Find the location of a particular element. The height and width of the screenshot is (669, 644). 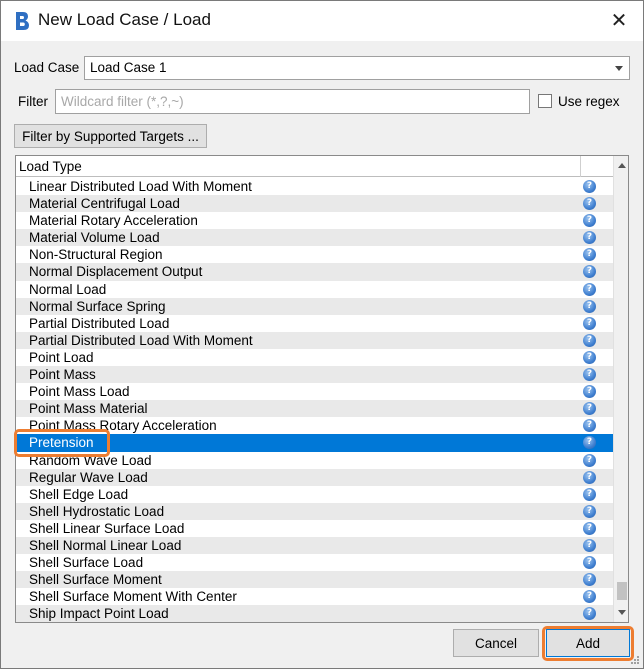

load-type-label: Normal Displacement Output is located at coordinates (116, 272).